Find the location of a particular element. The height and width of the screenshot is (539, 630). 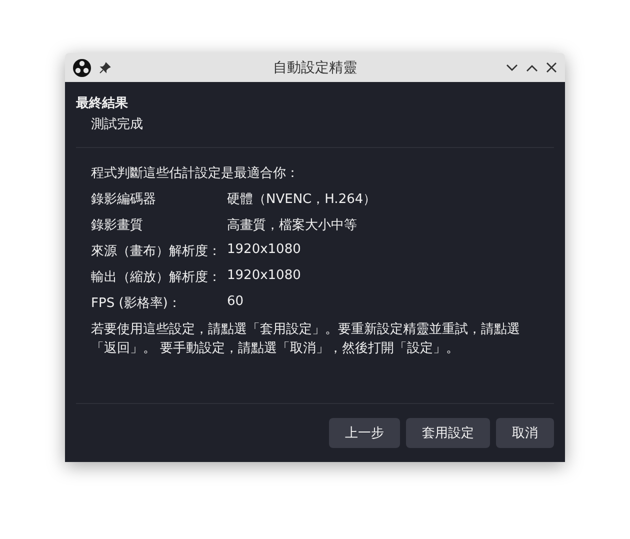

dialog-button: 上一步 is located at coordinates (364, 433).